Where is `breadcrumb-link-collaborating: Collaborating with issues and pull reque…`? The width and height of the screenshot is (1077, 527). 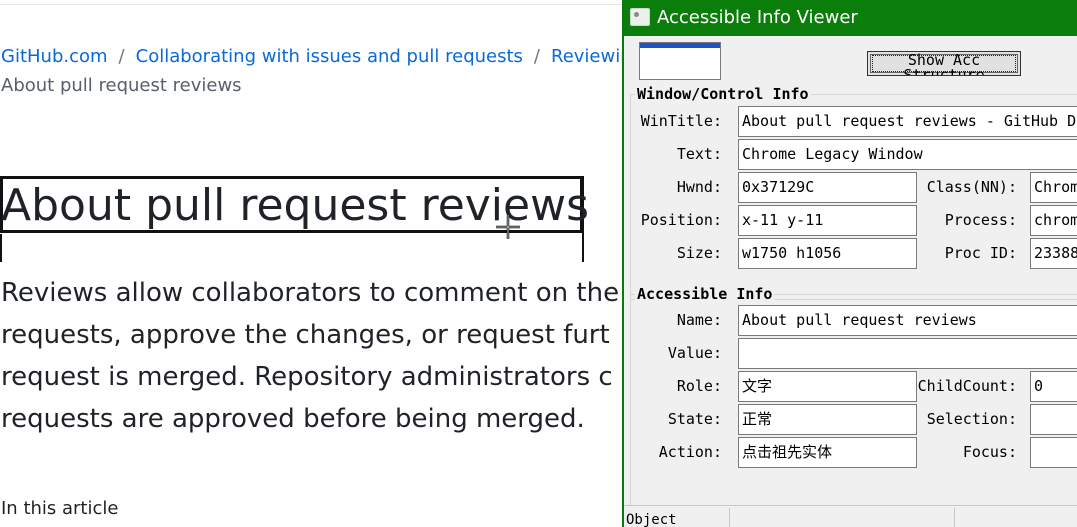 breadcrumb-link-collaborating: Collaborating with issues and pull reque… is located at coordinates (329, 56).